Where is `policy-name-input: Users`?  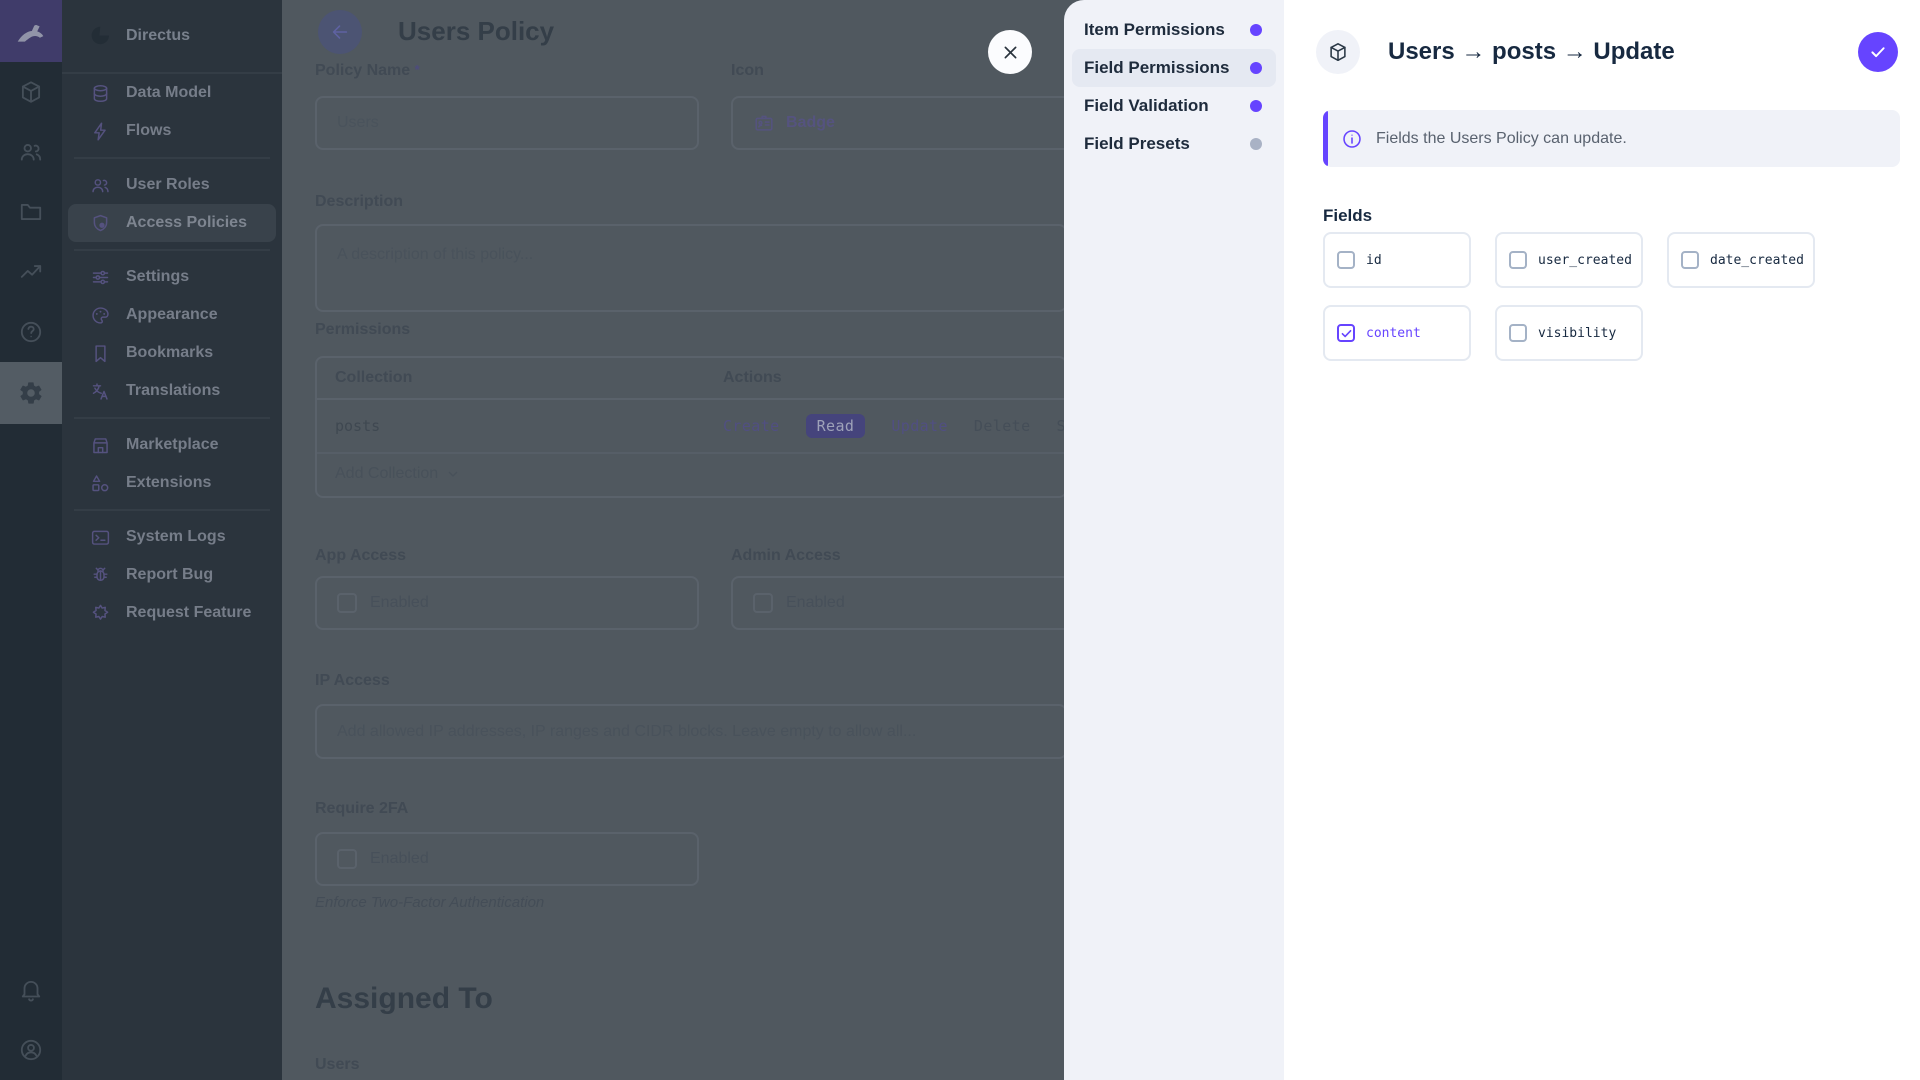
policy-name-input: Users is located at coordinates (507, 123).